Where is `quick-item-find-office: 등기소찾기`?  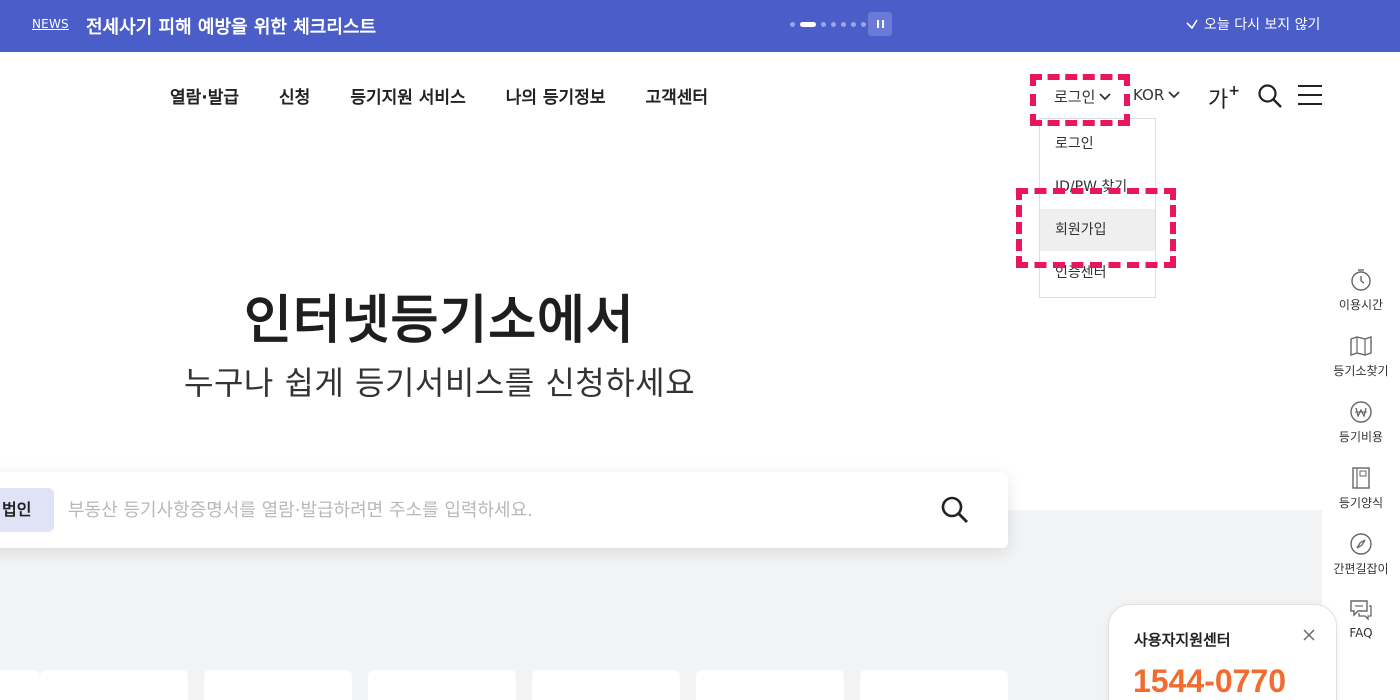
quick-item-find-office: 등기소찾기 is located at coordinates (1361, 356).